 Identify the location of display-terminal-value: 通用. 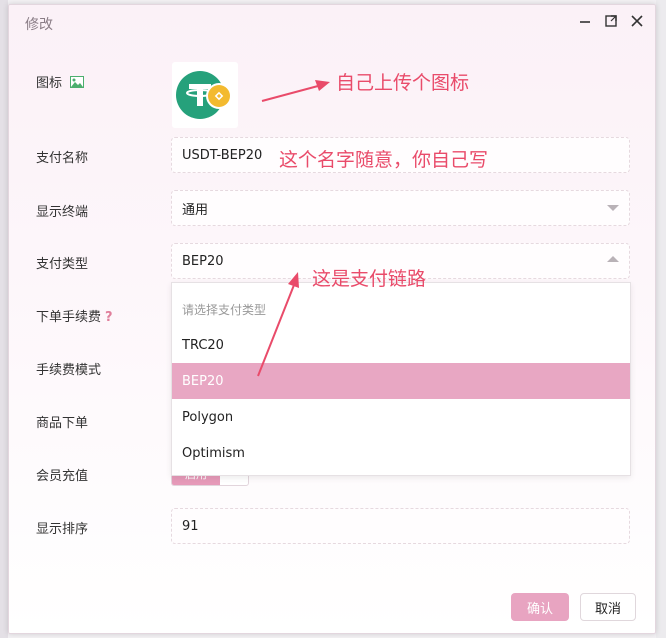
(195, 210).